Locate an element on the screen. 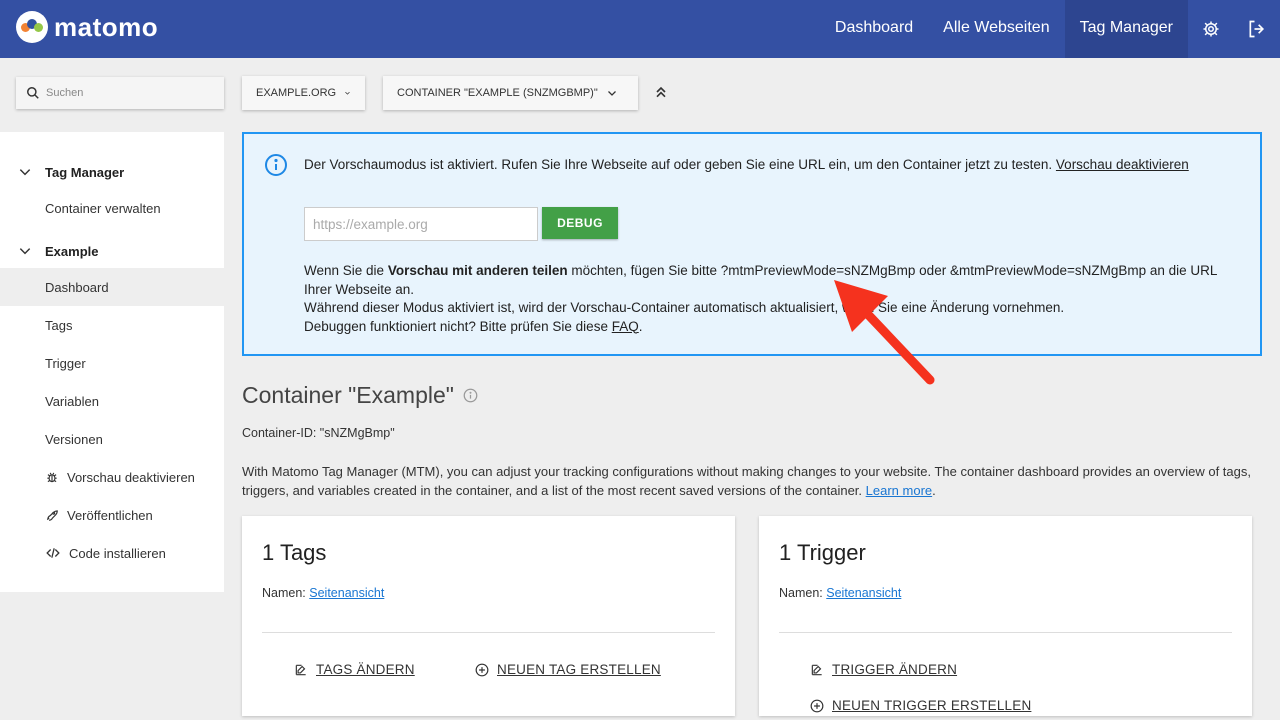 Image resolution: width=1280 pixels, height=720 pixels. sidebar-item-label: Variablen is located at coordinates (72, 401).